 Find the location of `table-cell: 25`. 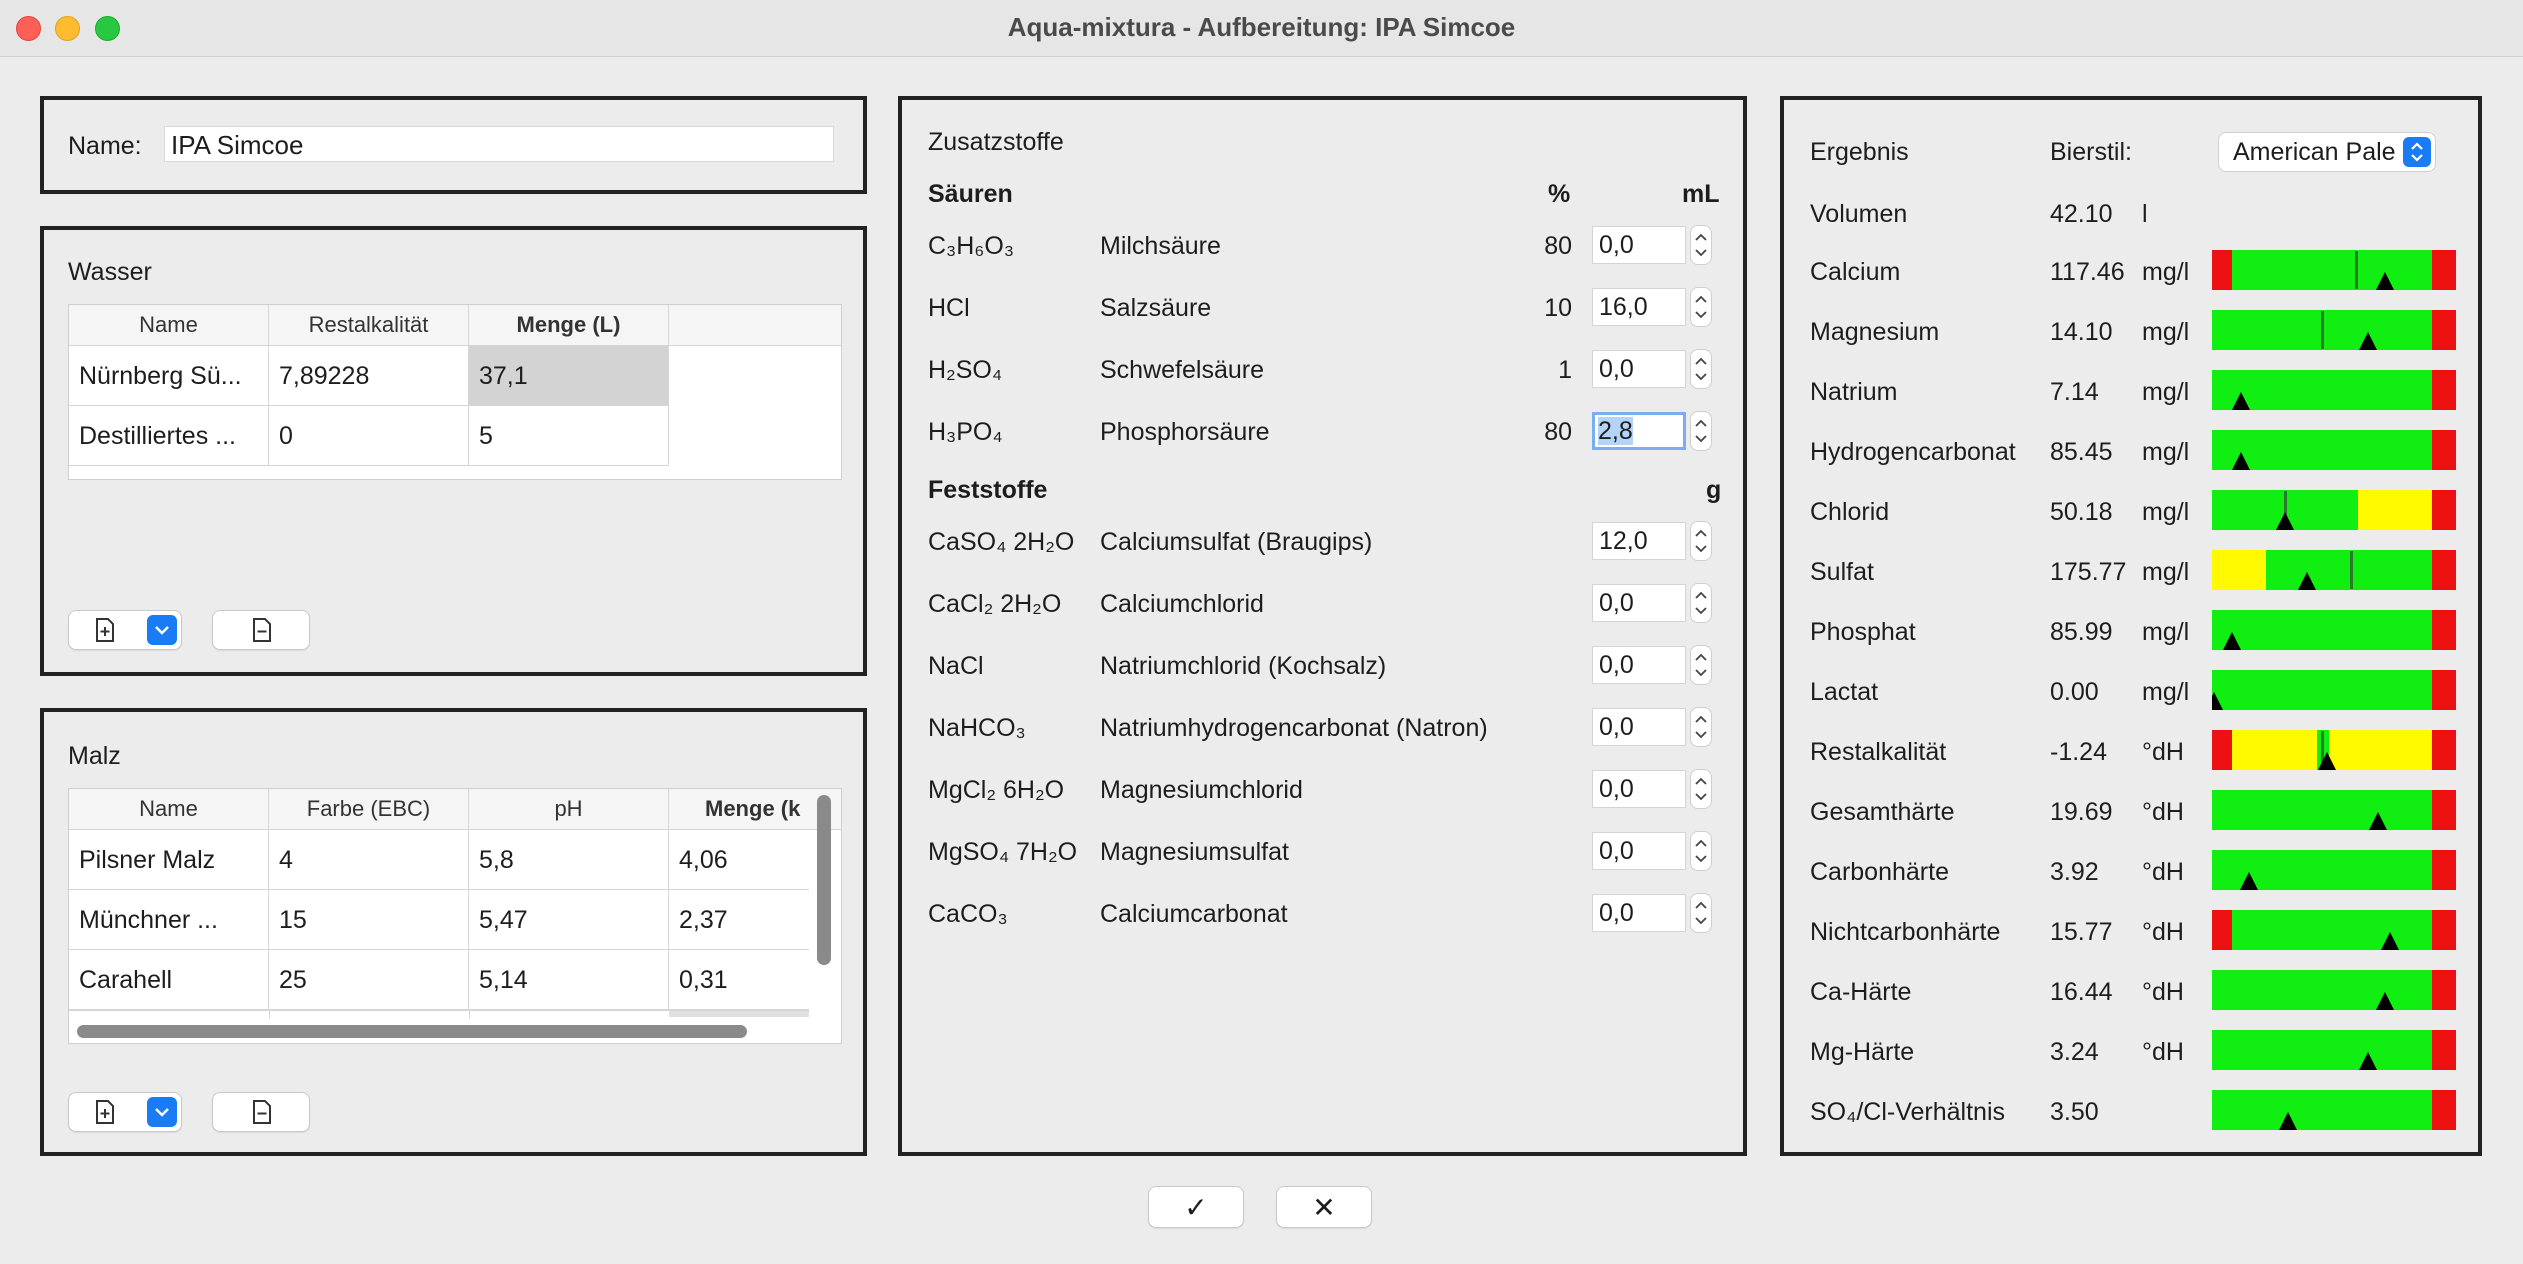

table-cell: 25 is located at coordinates (369, 980).